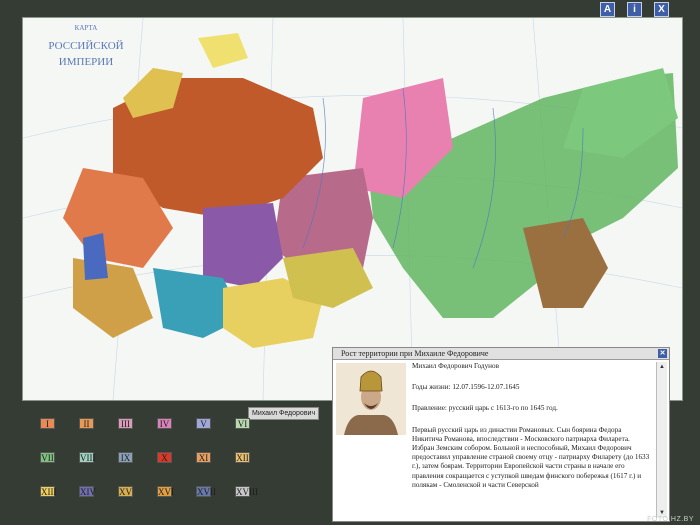 This screenshot has height=525, width=700. What do you see at coordinates (371, 399) in the screenshot?
I see `ruler-portrait` at bounding box center [371, 399].